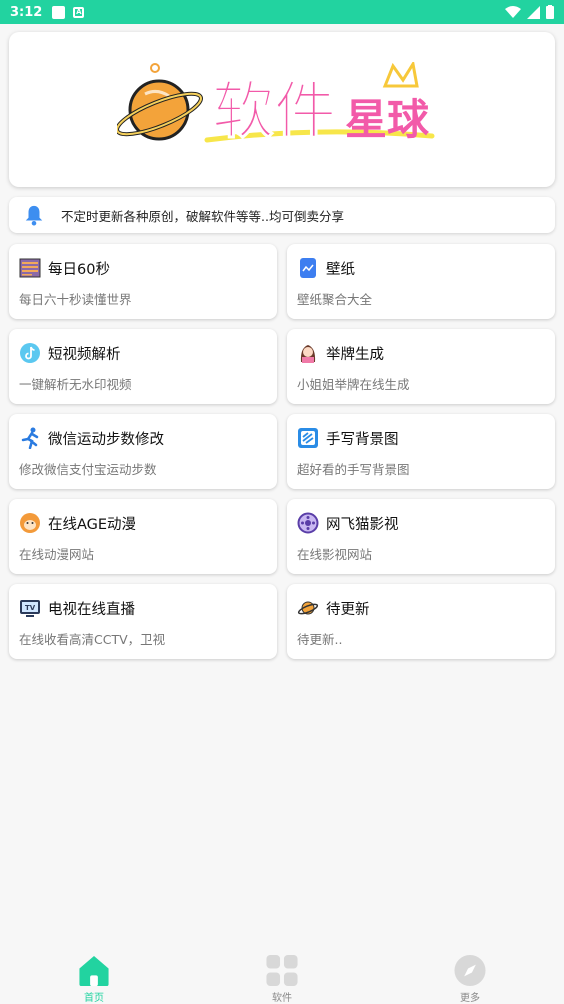 This screenshot has width=564, height=1004. What do you see at coordinates (335, 299) in the screenshot?
I see `card-subtitle: 壁纸聚合大全` at bounding box center [335, 299].